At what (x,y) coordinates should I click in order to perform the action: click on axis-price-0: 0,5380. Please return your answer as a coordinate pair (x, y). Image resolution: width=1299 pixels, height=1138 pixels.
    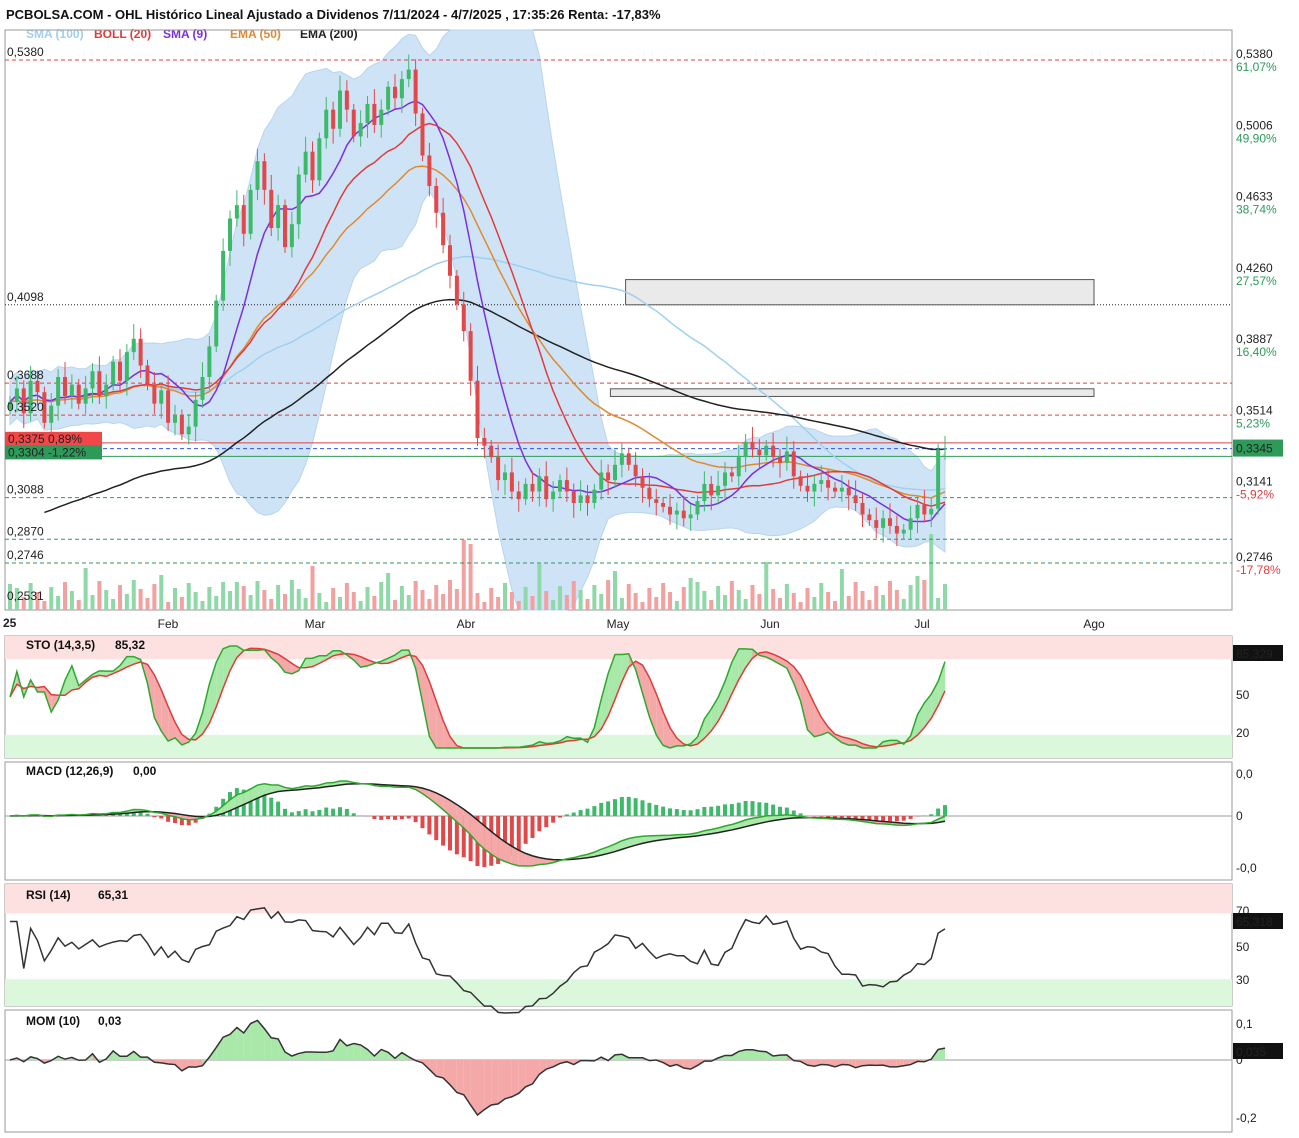
    Looking at the image, I should click on (1254, 54).